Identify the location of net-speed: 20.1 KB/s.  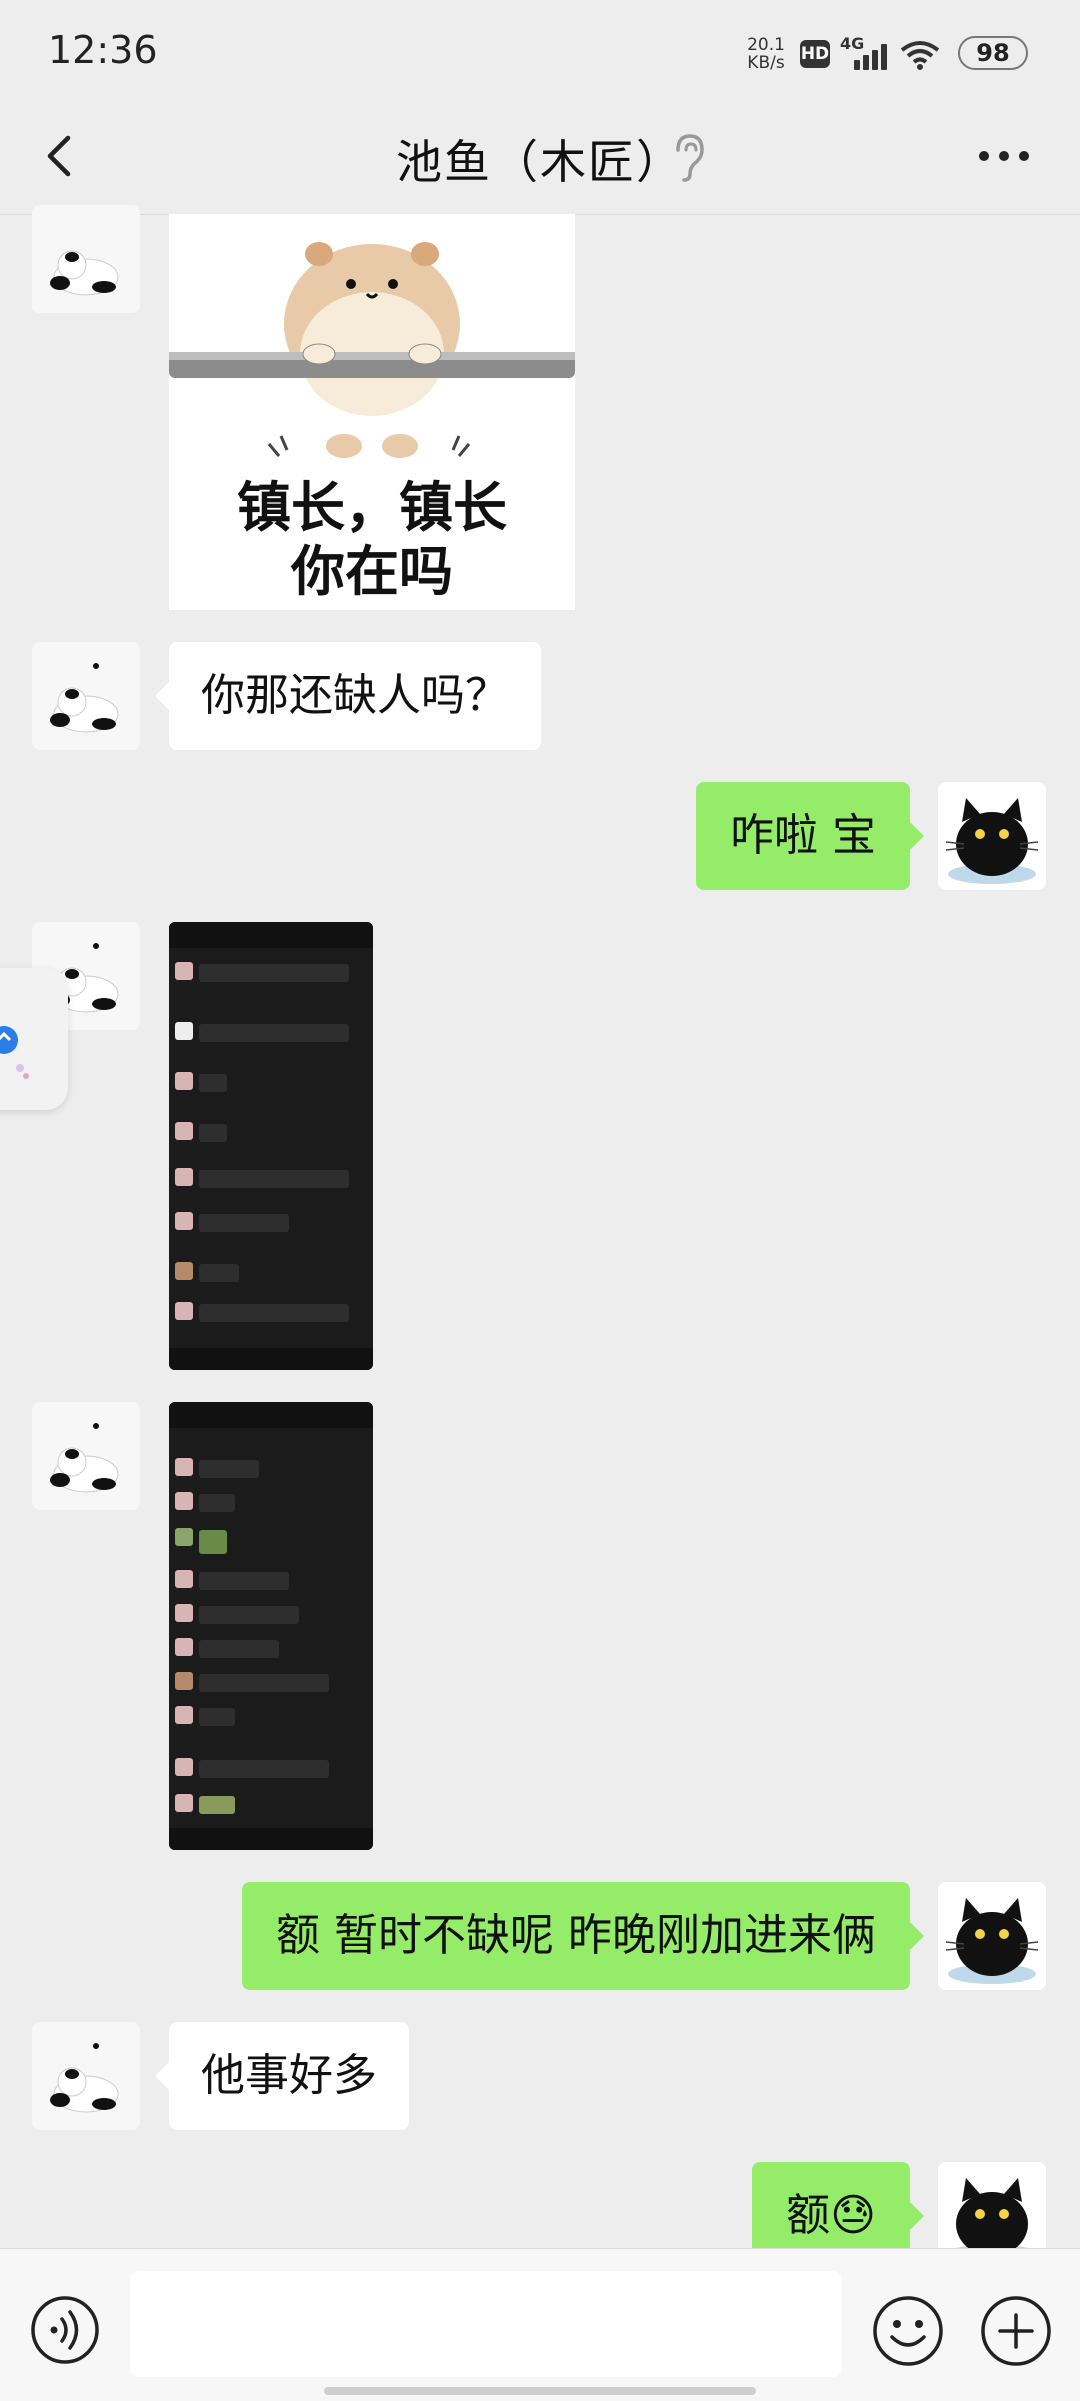
(766, 54).